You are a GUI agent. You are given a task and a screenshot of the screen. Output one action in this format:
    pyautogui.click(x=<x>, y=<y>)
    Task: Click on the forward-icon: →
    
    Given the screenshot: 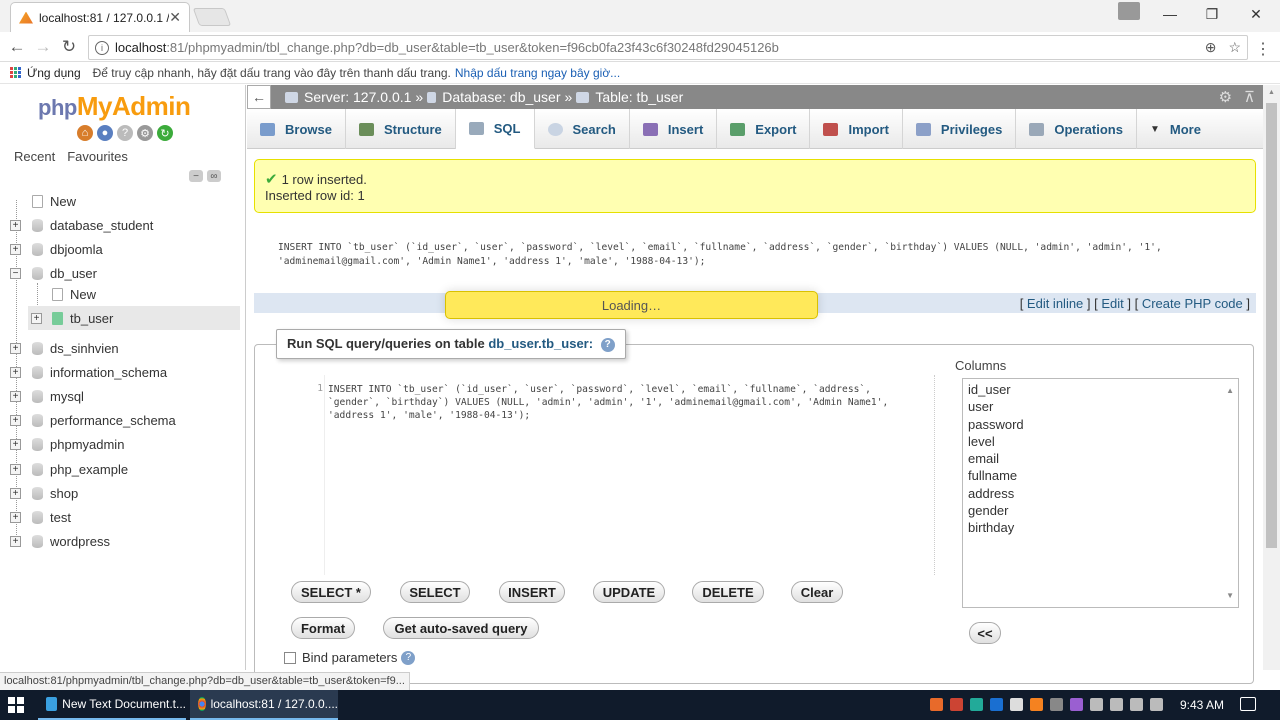 What is the action you would take?
    pyautogui.click(x=43, y=47)
    